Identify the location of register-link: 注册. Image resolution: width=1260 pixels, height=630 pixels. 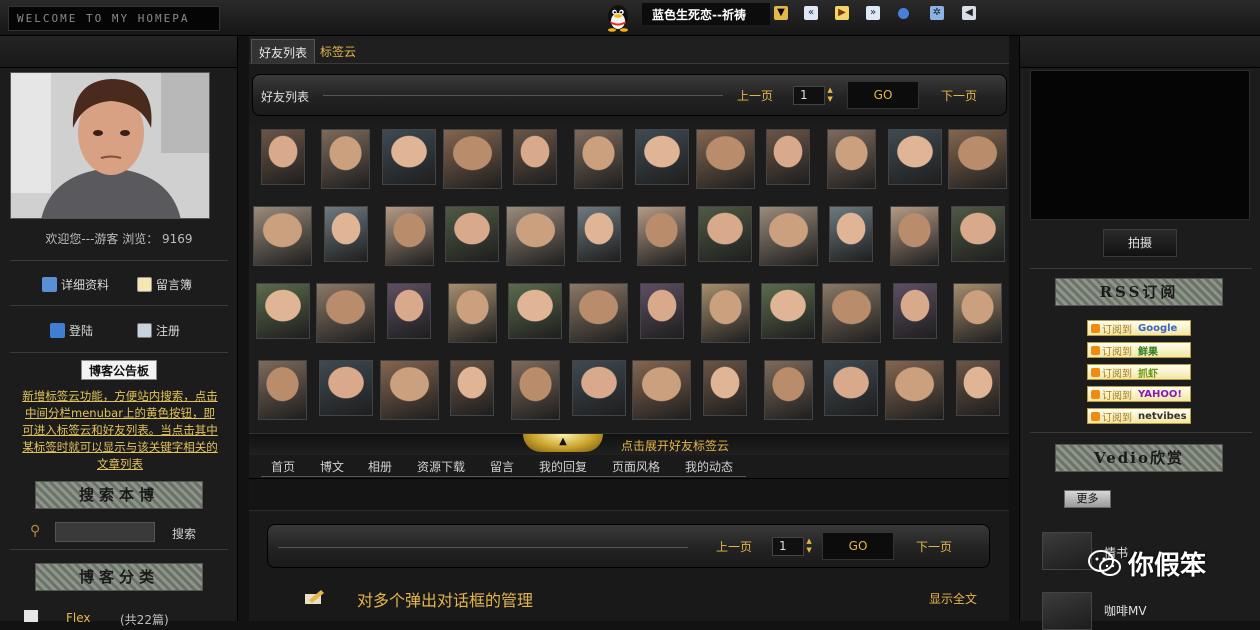
(158, 330).